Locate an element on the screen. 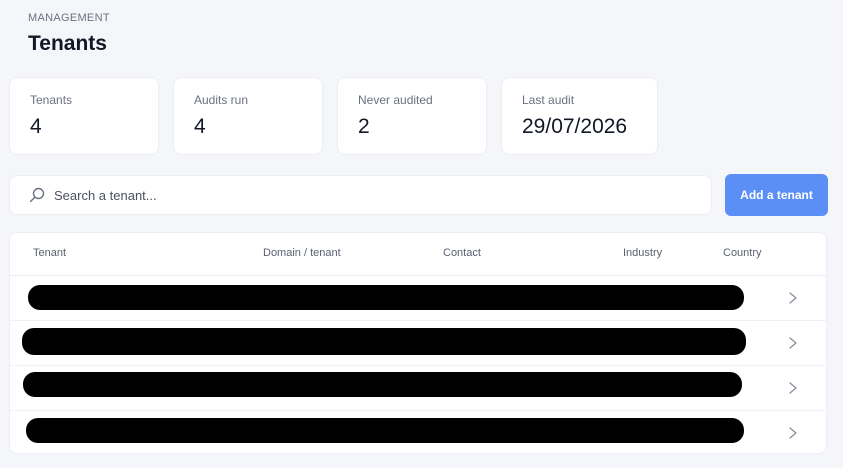 The image size is (843, 468). stat-value: 29/07/2026 is located at coordinates (575, 126).